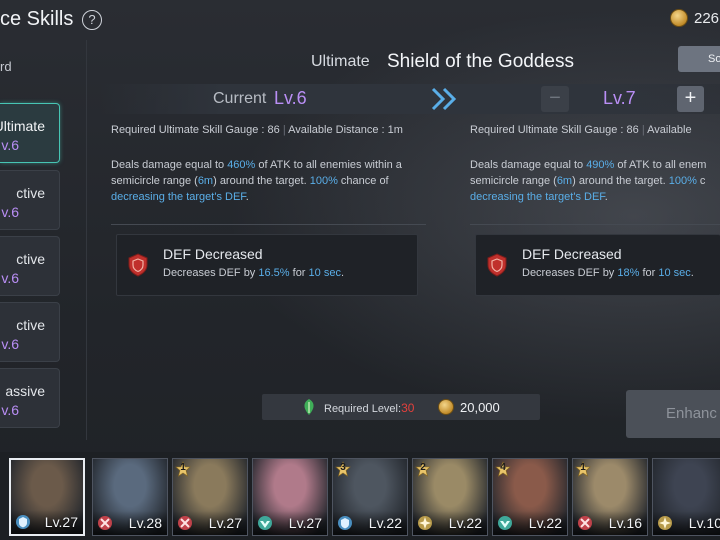  What do you see at coordinates (408, 408) in the screenshot?
I see `required-level-value: 30` at bounding box center [408, 408].